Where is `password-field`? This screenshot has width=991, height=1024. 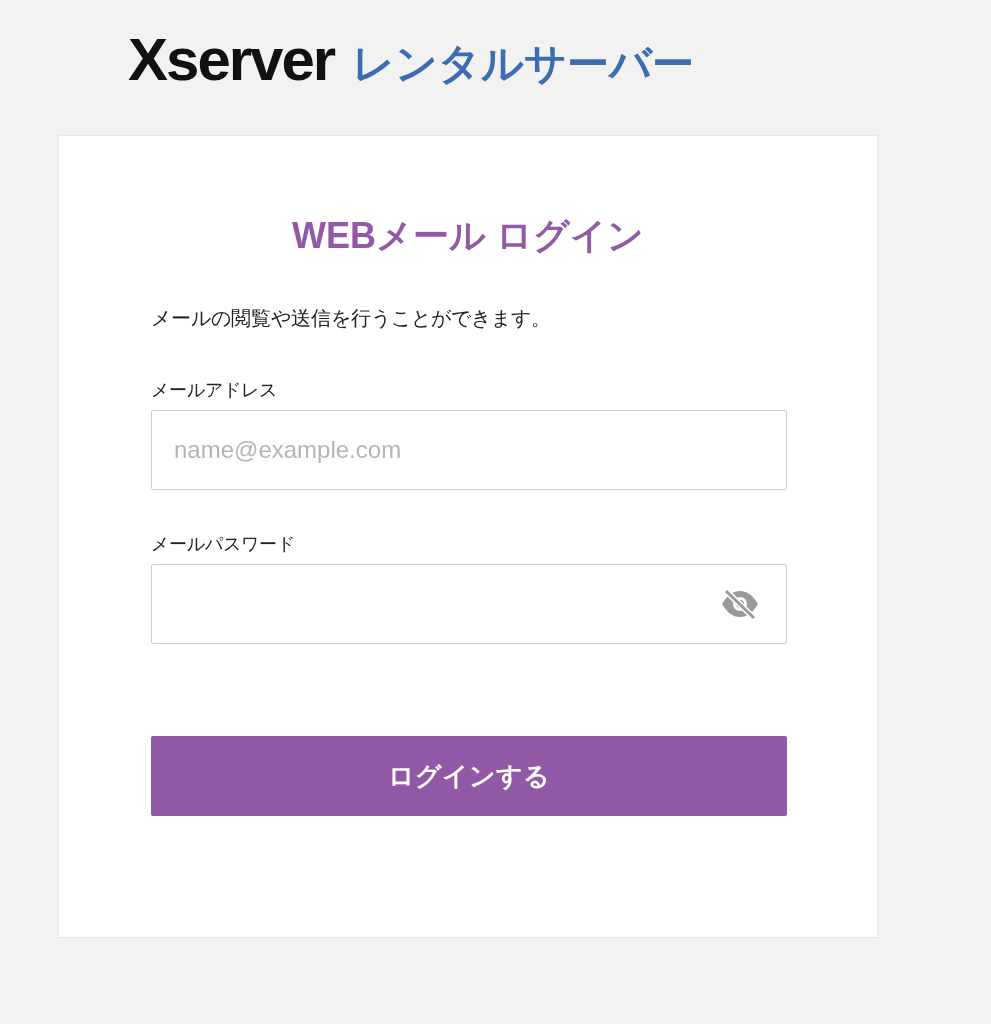
password-field is located at coordinates (469, 604).